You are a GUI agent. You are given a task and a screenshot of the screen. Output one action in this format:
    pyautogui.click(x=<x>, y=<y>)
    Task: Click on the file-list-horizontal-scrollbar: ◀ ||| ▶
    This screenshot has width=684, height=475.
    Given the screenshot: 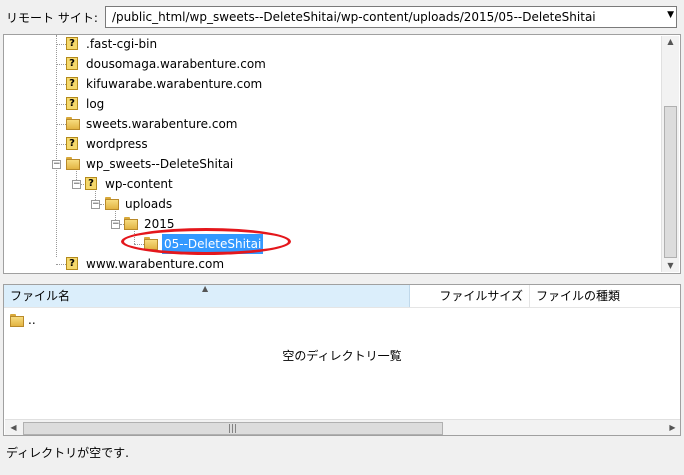 What is the action you would take?
    pyautogui.click(x=342, y=427)
    